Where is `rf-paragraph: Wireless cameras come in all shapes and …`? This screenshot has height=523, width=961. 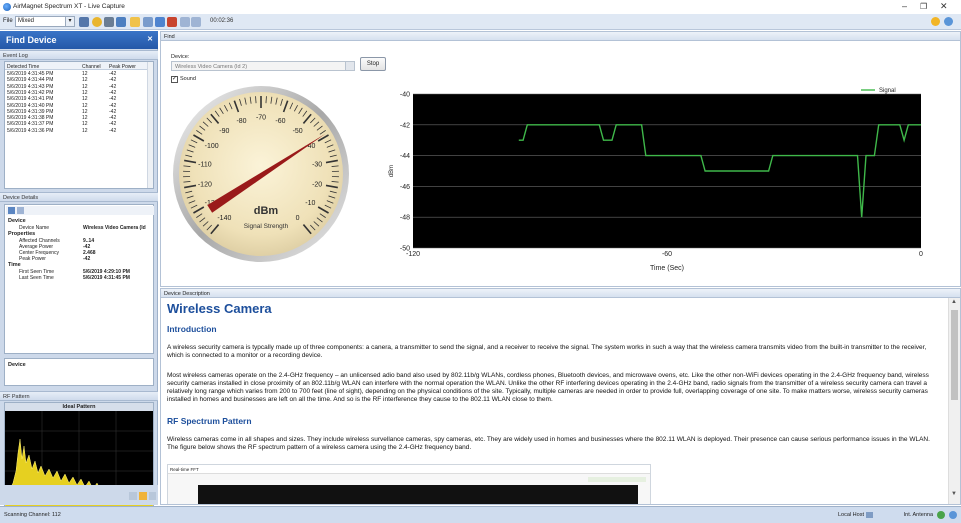 rf-paragraph: Wireless cameras come in all shapes and … is located at coordinates (548, 443).